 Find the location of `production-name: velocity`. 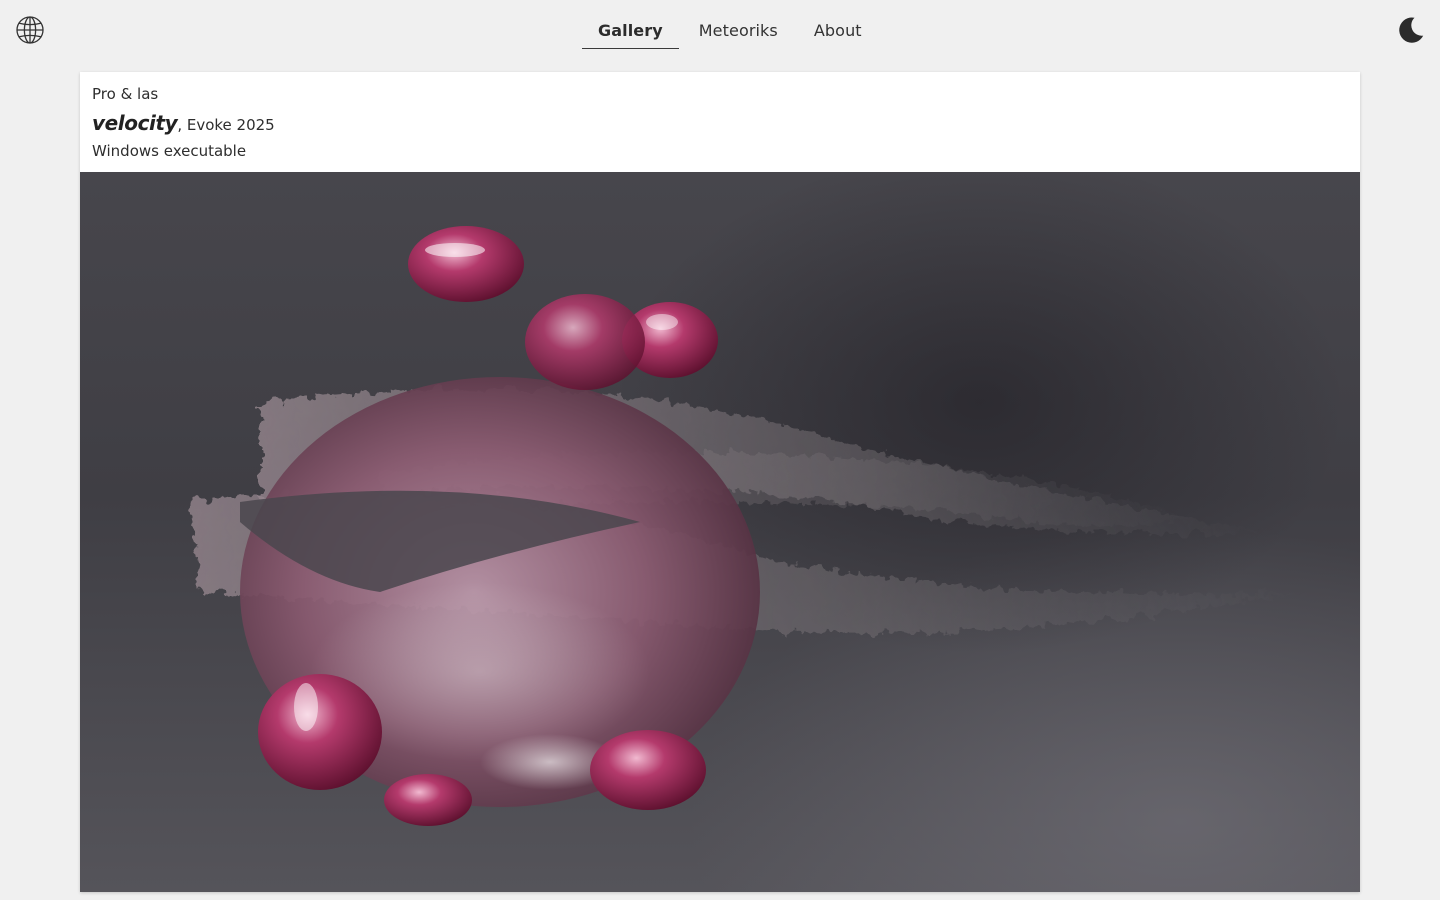

production-name: velocity is located at coordinates (135, 123).